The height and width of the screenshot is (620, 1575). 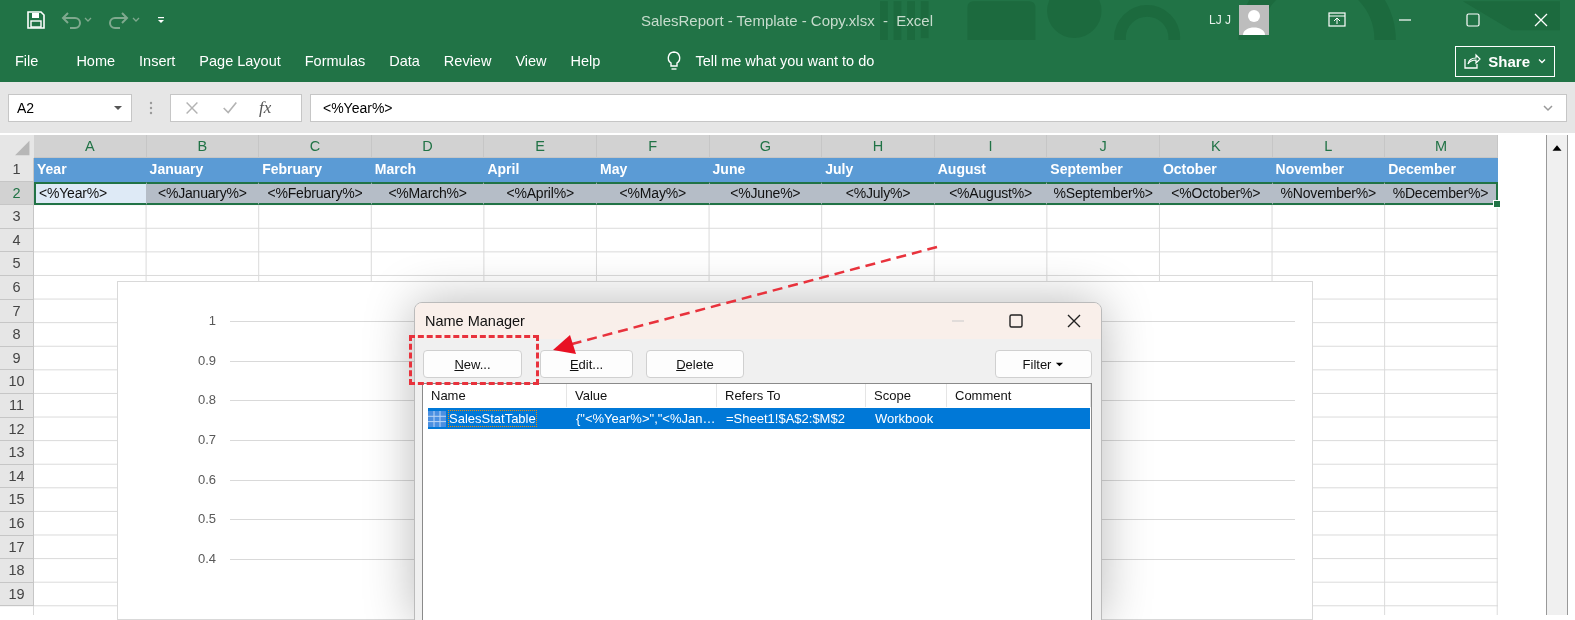 What do you see at coordinates (17, 594) in the screenshot?
I see `row-header: 19` at bounding box center [17, 594].